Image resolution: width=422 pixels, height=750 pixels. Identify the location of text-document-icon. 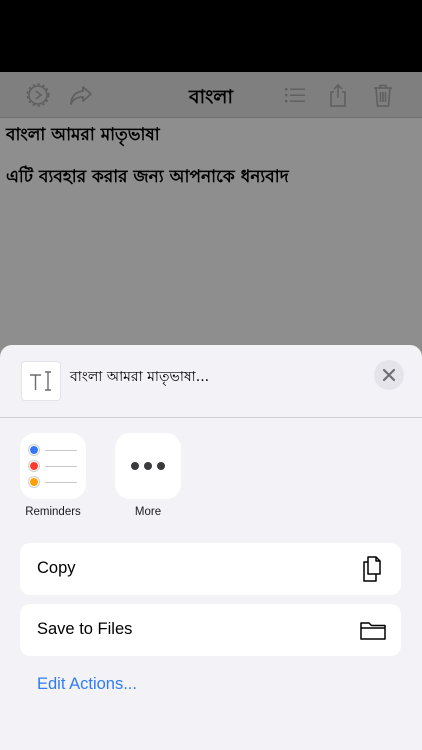
(41, 381).